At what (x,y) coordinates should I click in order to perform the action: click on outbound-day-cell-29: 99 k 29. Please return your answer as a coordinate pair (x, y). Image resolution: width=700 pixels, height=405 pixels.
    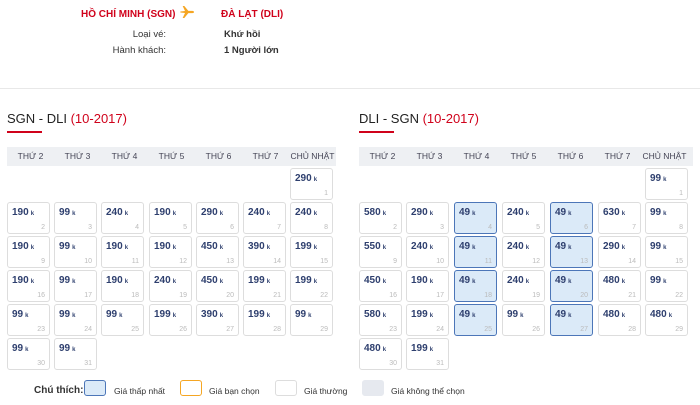
    Looking at the image, I should click on (311, 320).